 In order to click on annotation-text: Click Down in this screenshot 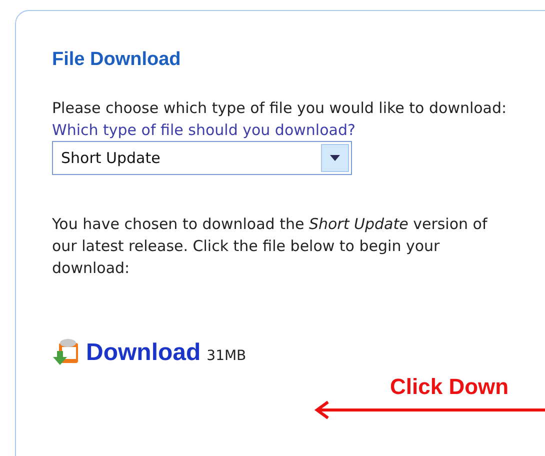, I will do `click(449, 387)`.